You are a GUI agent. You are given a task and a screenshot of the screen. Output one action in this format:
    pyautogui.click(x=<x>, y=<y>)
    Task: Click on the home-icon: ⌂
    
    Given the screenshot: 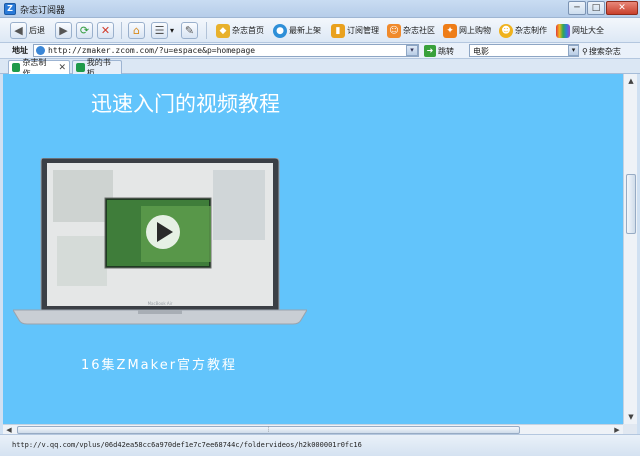 What is the action you would take?
    pyautogui.click(x=136, y=30)
    